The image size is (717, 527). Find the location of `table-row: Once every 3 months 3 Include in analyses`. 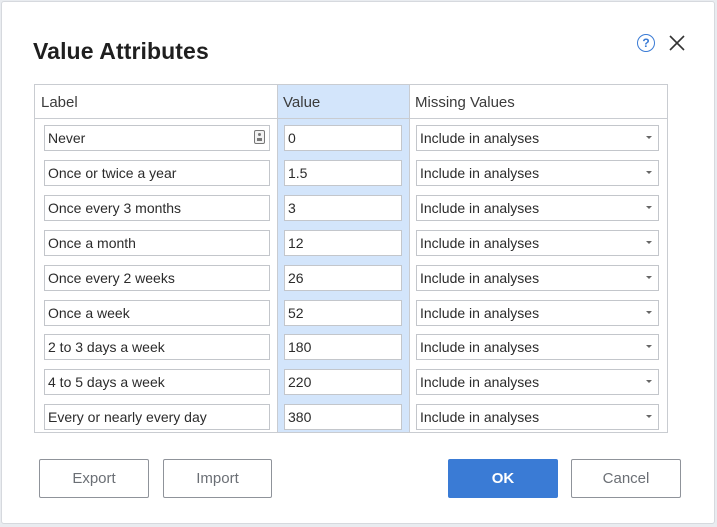

table-row: Once every 3 months 3 Include in analyses is located at coordinates (351, 208).